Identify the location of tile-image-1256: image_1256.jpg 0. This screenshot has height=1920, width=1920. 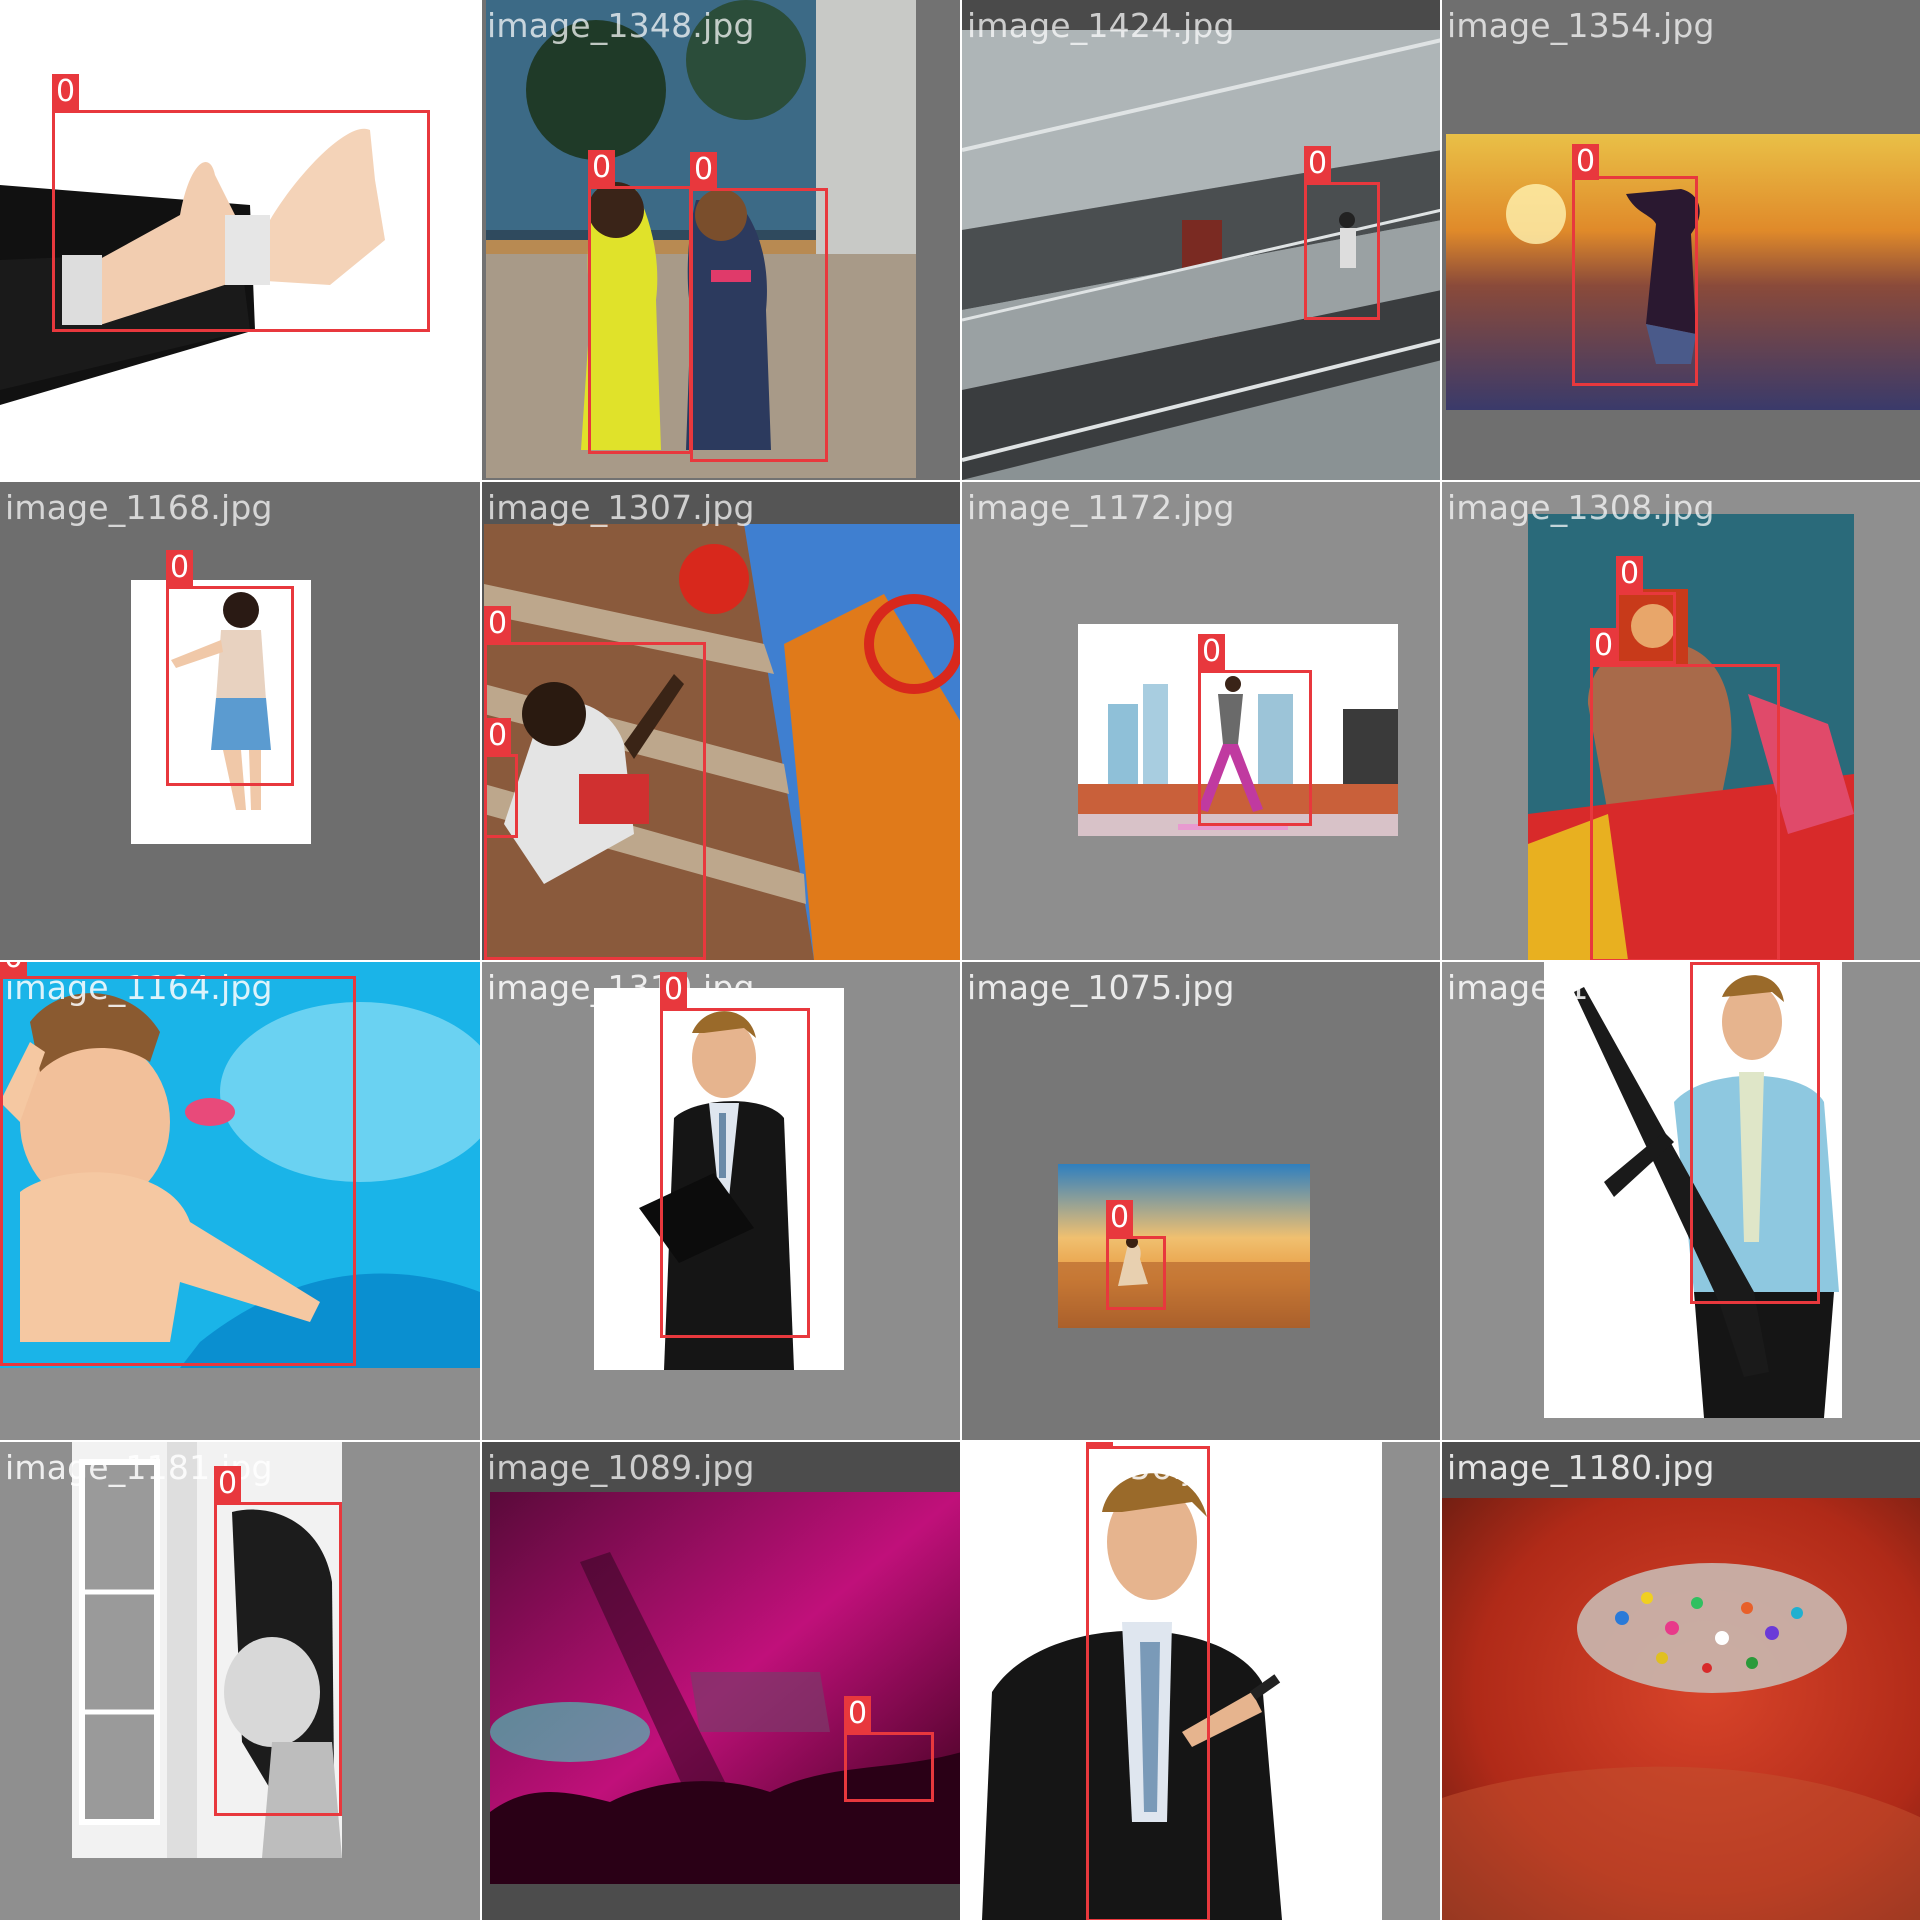
(1200, 1680).